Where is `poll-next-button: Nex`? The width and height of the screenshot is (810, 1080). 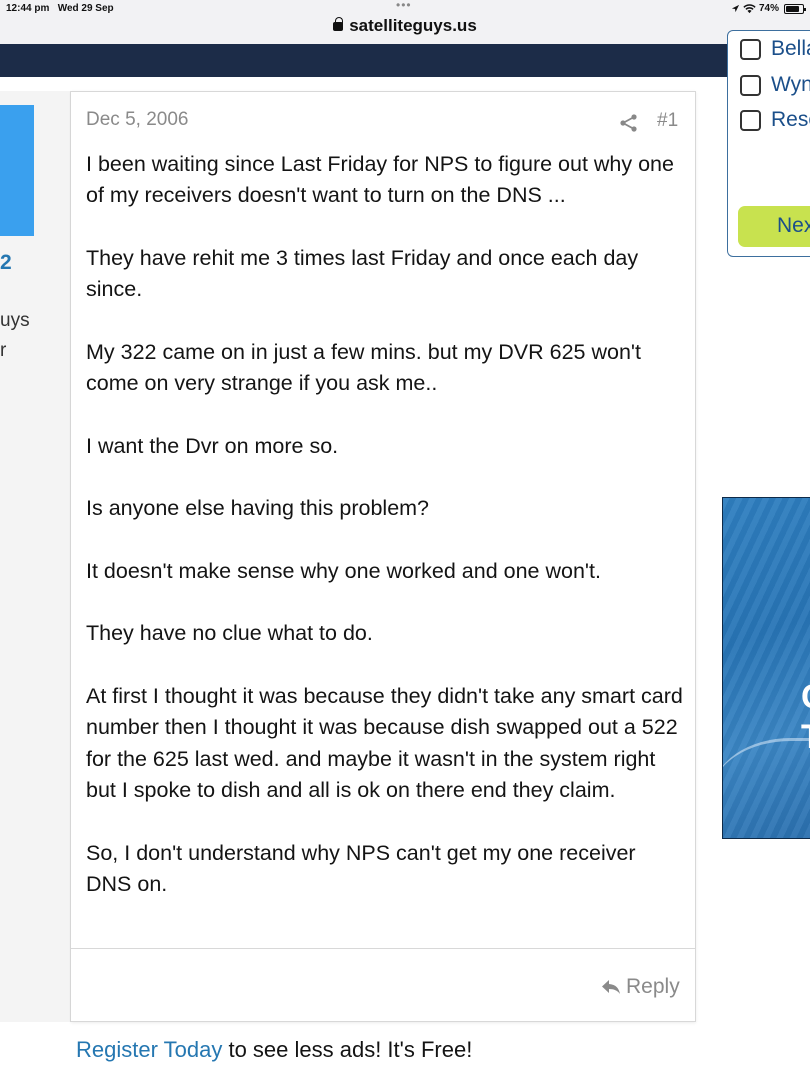
poll-next-button: Nex is located at coordinates (774, 226).